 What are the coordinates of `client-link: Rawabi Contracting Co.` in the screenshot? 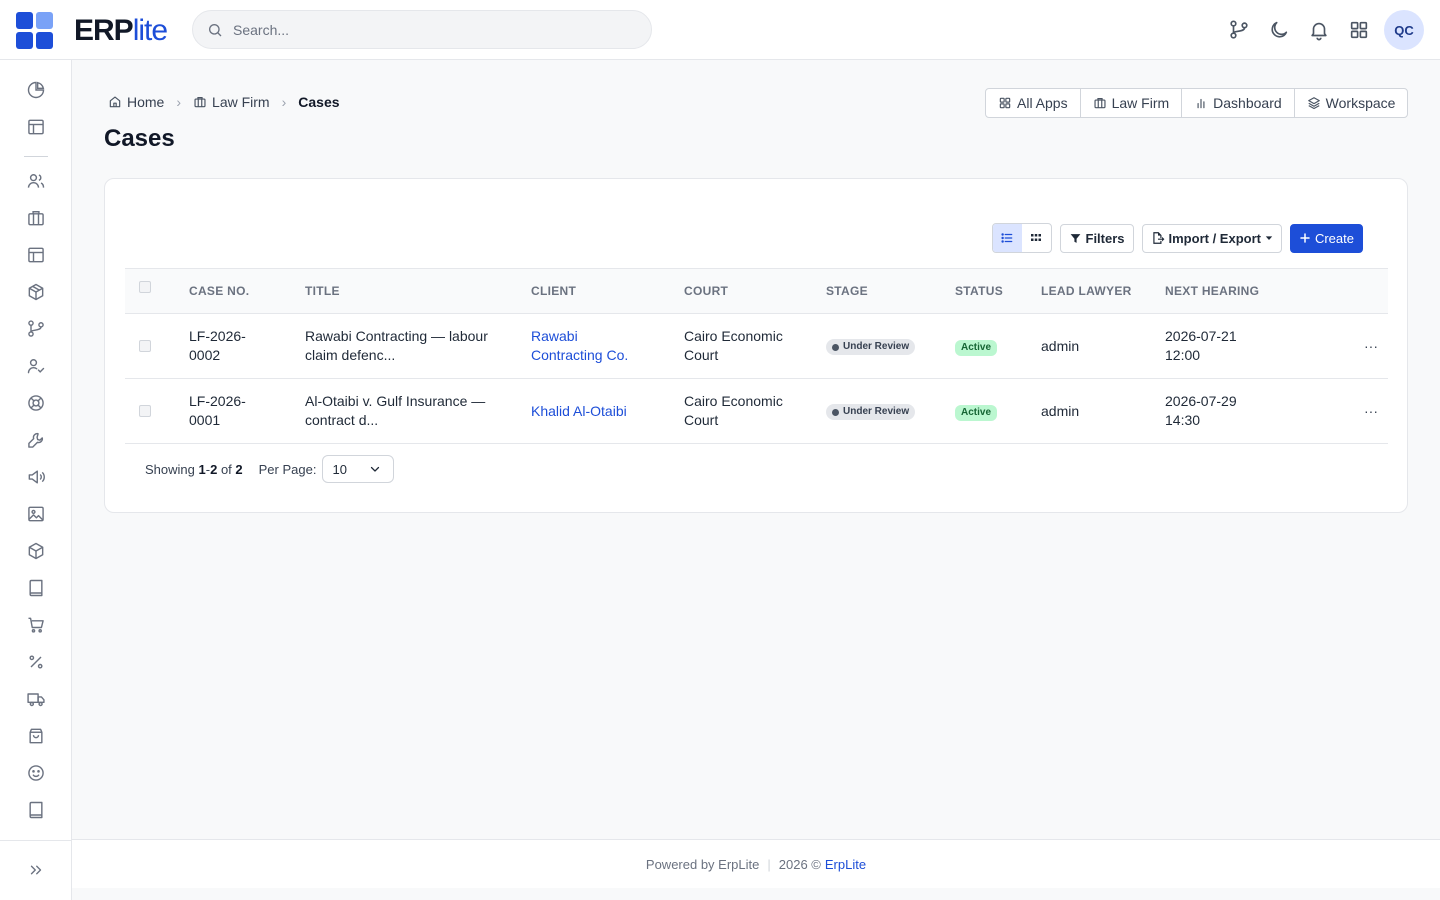 It's located at (586, 346).